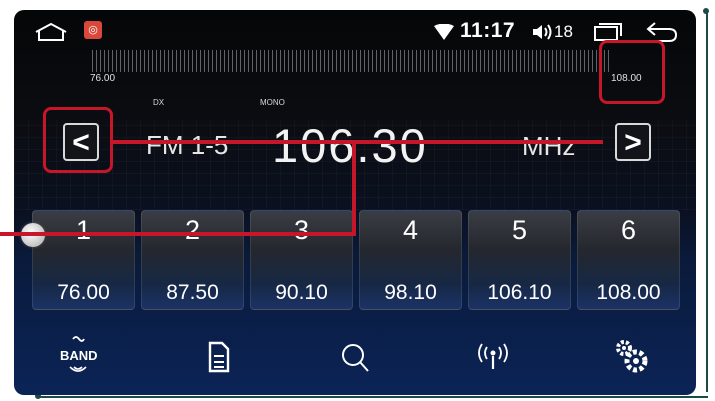 This screenshot has height=401, width=715. Describe the element at coordinates (628, 230) in the screenshot. I see `preset-number: 6` at that location.